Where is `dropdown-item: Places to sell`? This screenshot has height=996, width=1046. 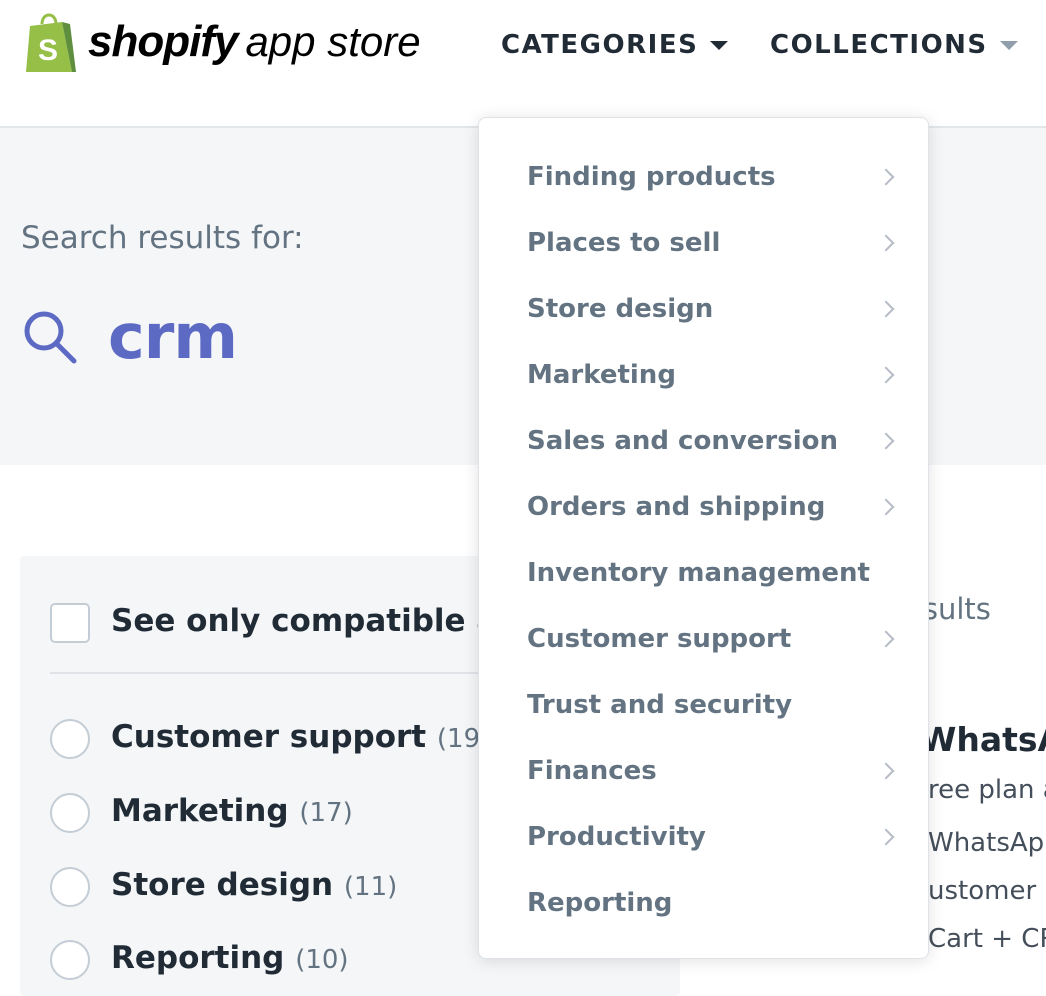 dropdown-item: Places to sell is located at coordinates (711, 243).